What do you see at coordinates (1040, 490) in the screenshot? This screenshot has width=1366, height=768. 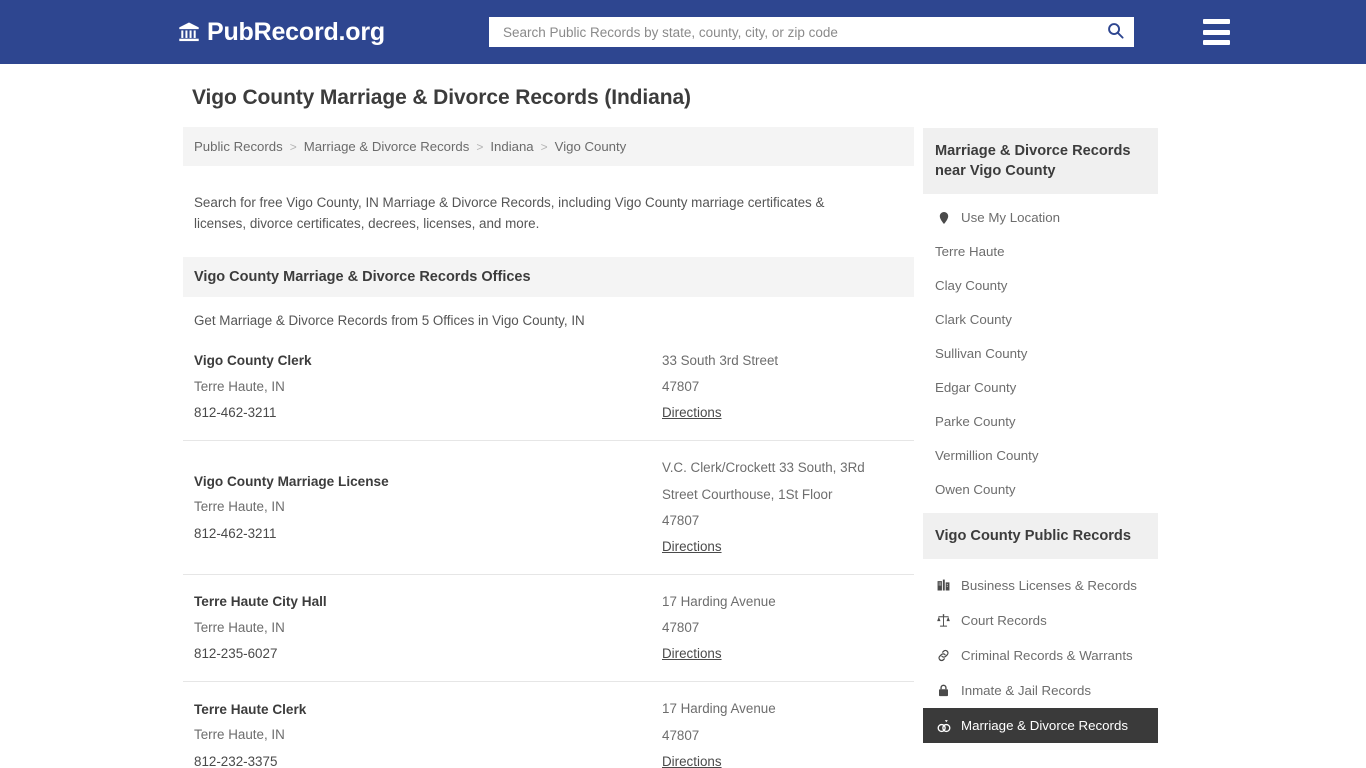 I see `sidebar-item-owen-county: Owen County` at bounding box center [1040, 490].